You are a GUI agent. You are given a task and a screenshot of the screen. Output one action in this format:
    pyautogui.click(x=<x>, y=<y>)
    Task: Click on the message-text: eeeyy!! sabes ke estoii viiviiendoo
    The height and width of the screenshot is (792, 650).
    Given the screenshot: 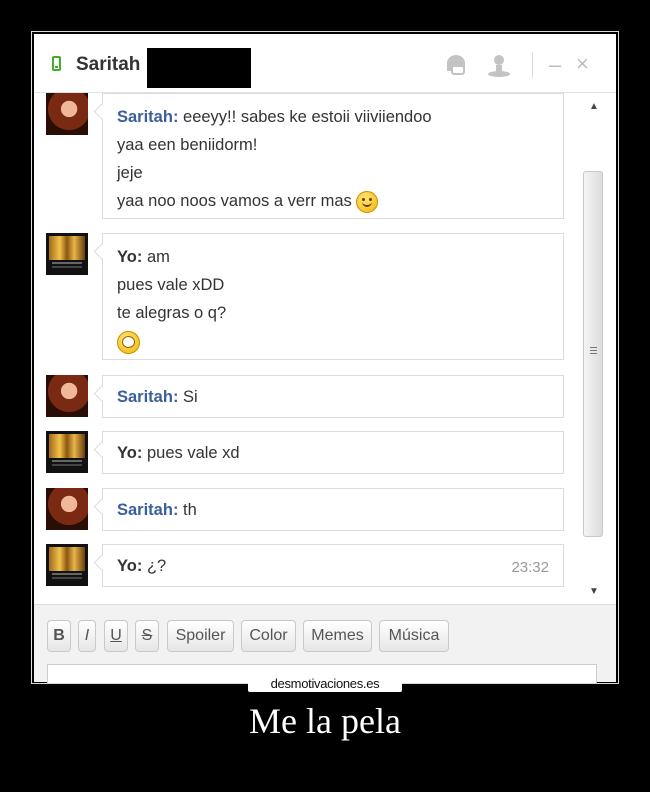 What is the action you would take?
    pyautogui.click(x=307, y=117)
    